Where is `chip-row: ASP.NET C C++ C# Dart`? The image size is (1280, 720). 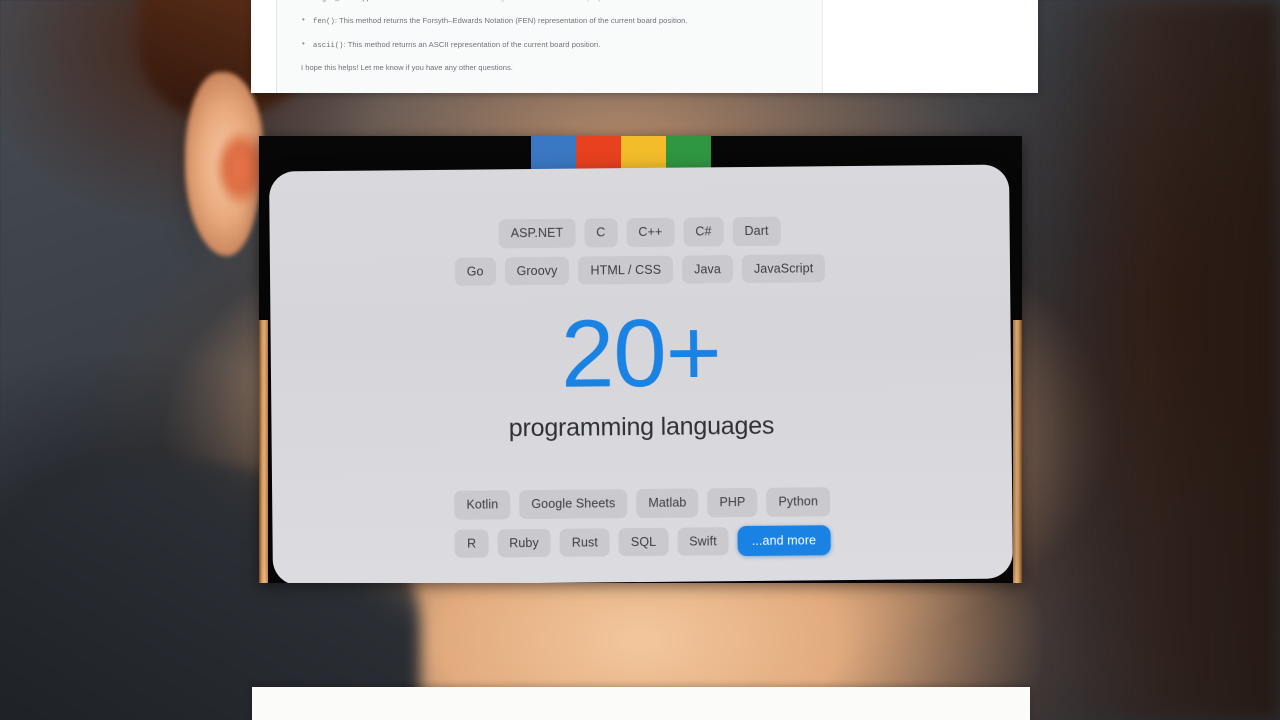 chip-row: ASP.NET C C++ C# Dart is located at coordinates (640, 232).